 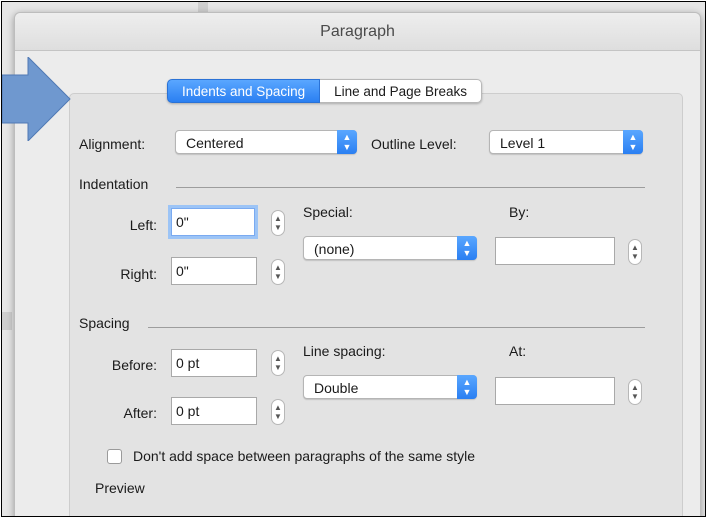 What do you see at coordinates (215, 143) in the screenshot?
I see `alignment-value: Centered` at bounding box center [215, 143].